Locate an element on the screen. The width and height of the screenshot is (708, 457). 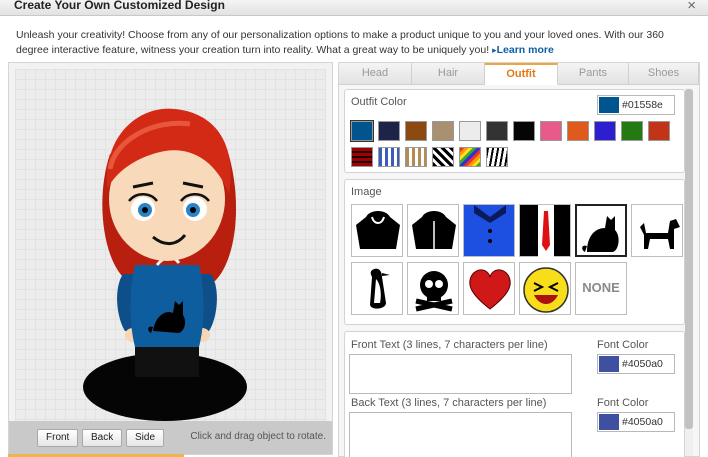
front-text-input is located at coordinates (460, 374).